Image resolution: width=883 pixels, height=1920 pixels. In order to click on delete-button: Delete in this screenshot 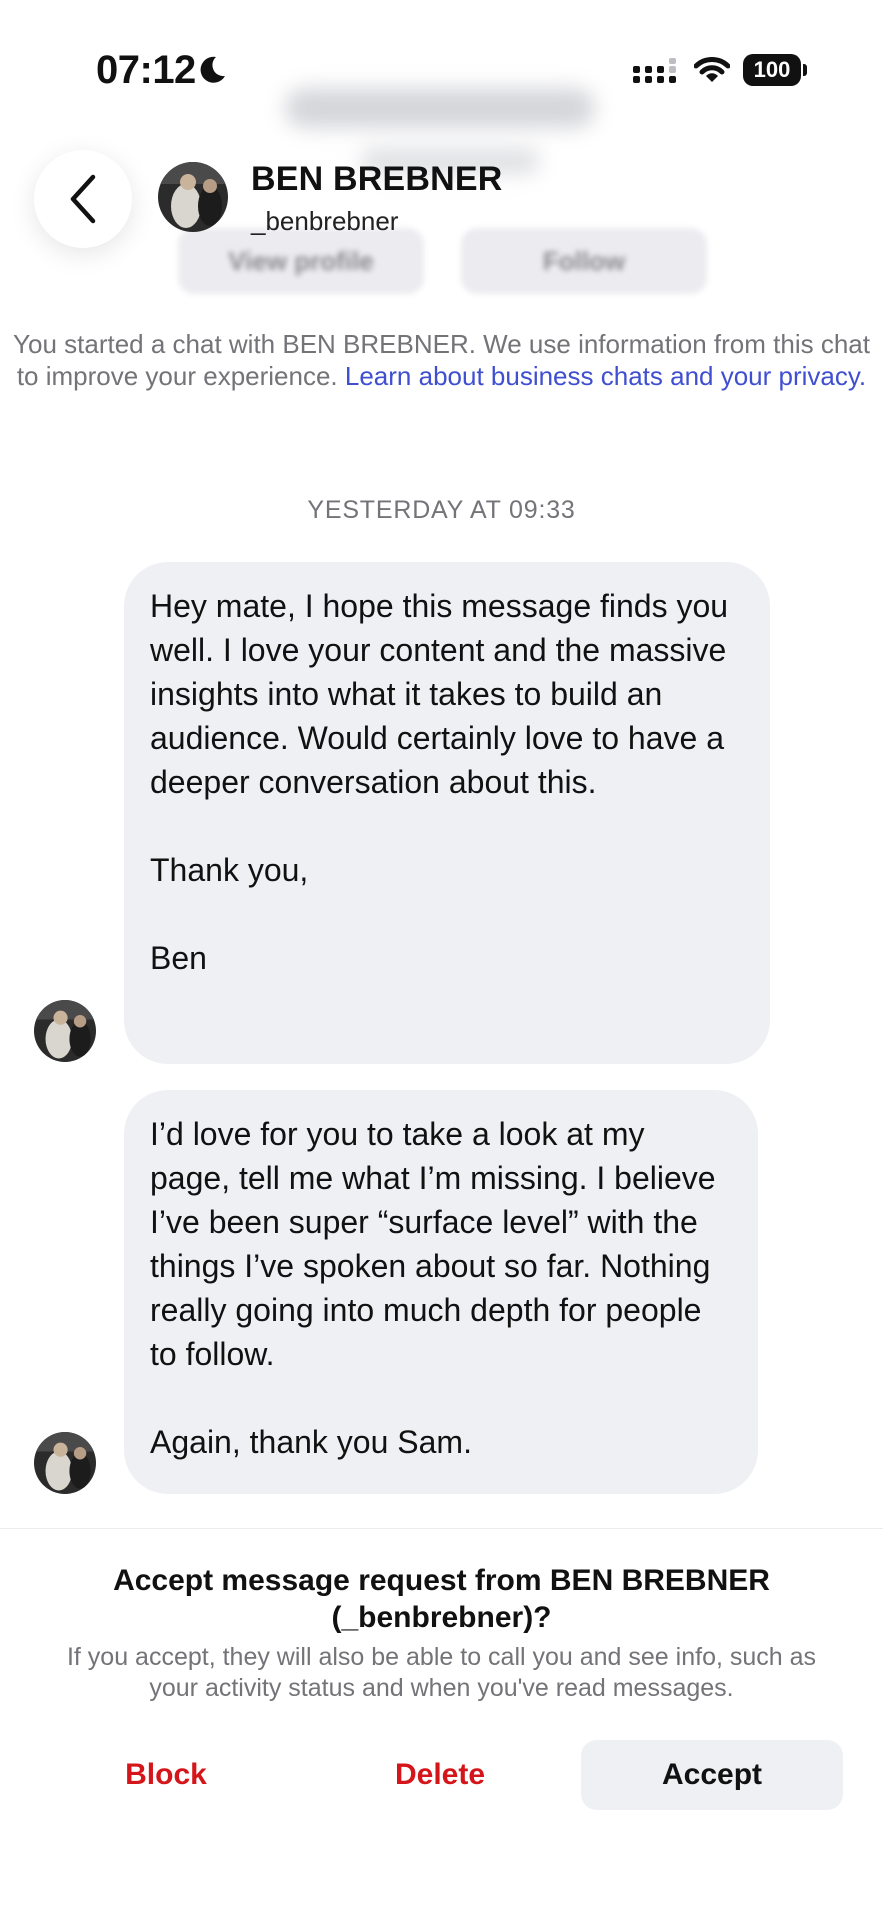, I will do `click(440, 1775)`.